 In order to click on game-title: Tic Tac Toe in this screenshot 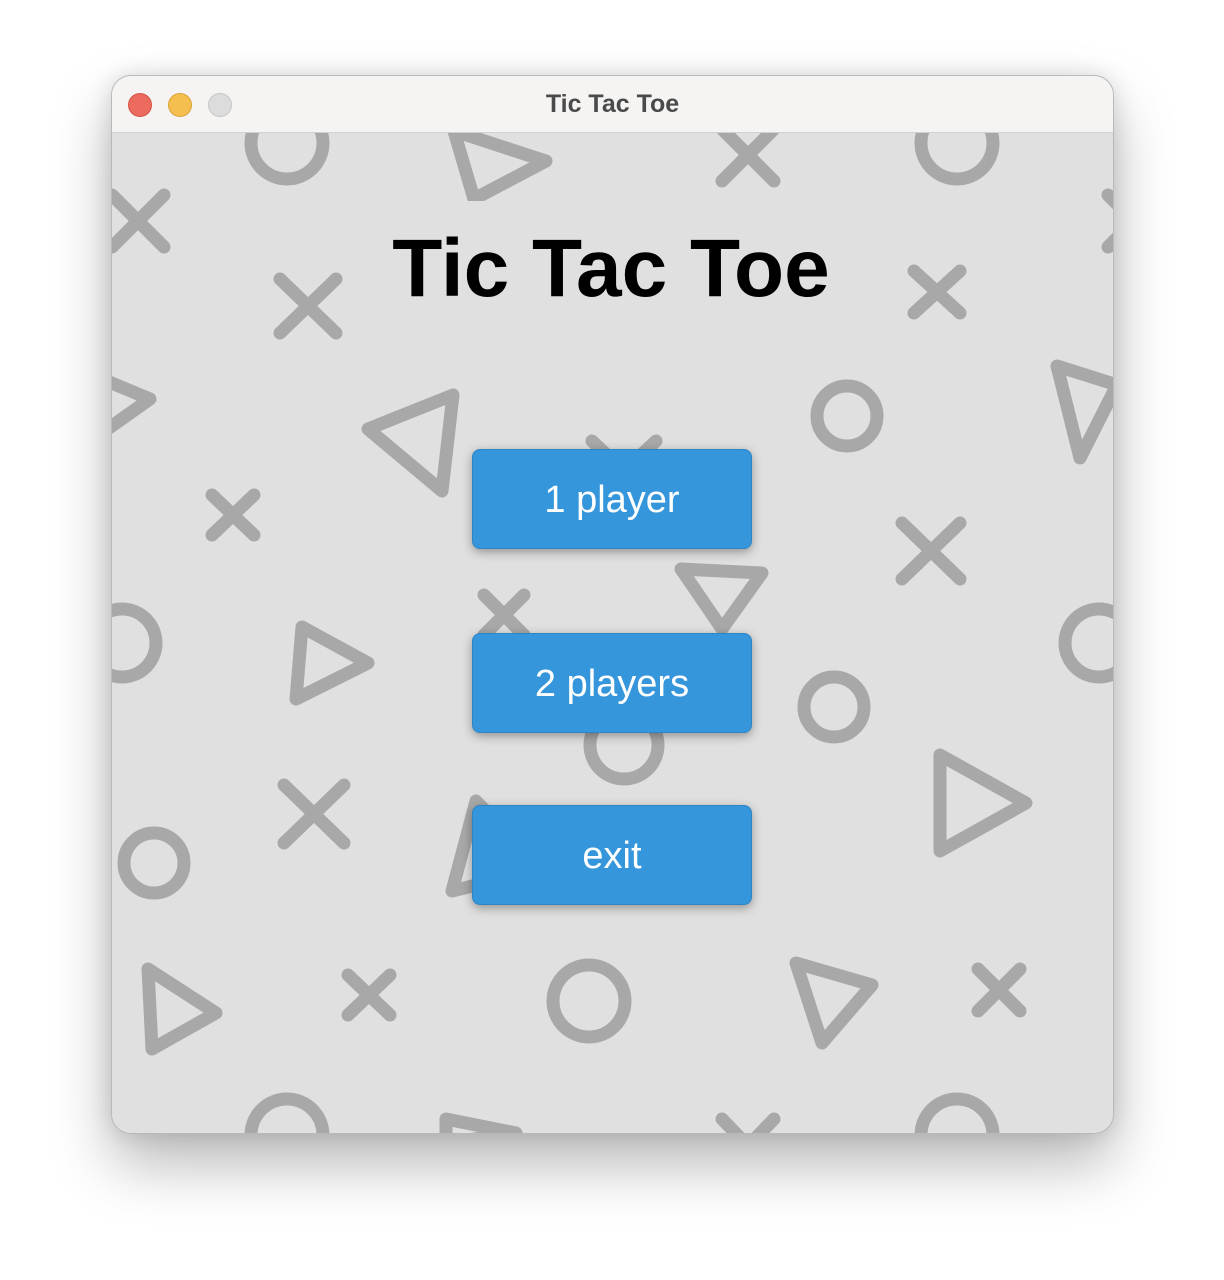, I will do `click(611, 268)`.